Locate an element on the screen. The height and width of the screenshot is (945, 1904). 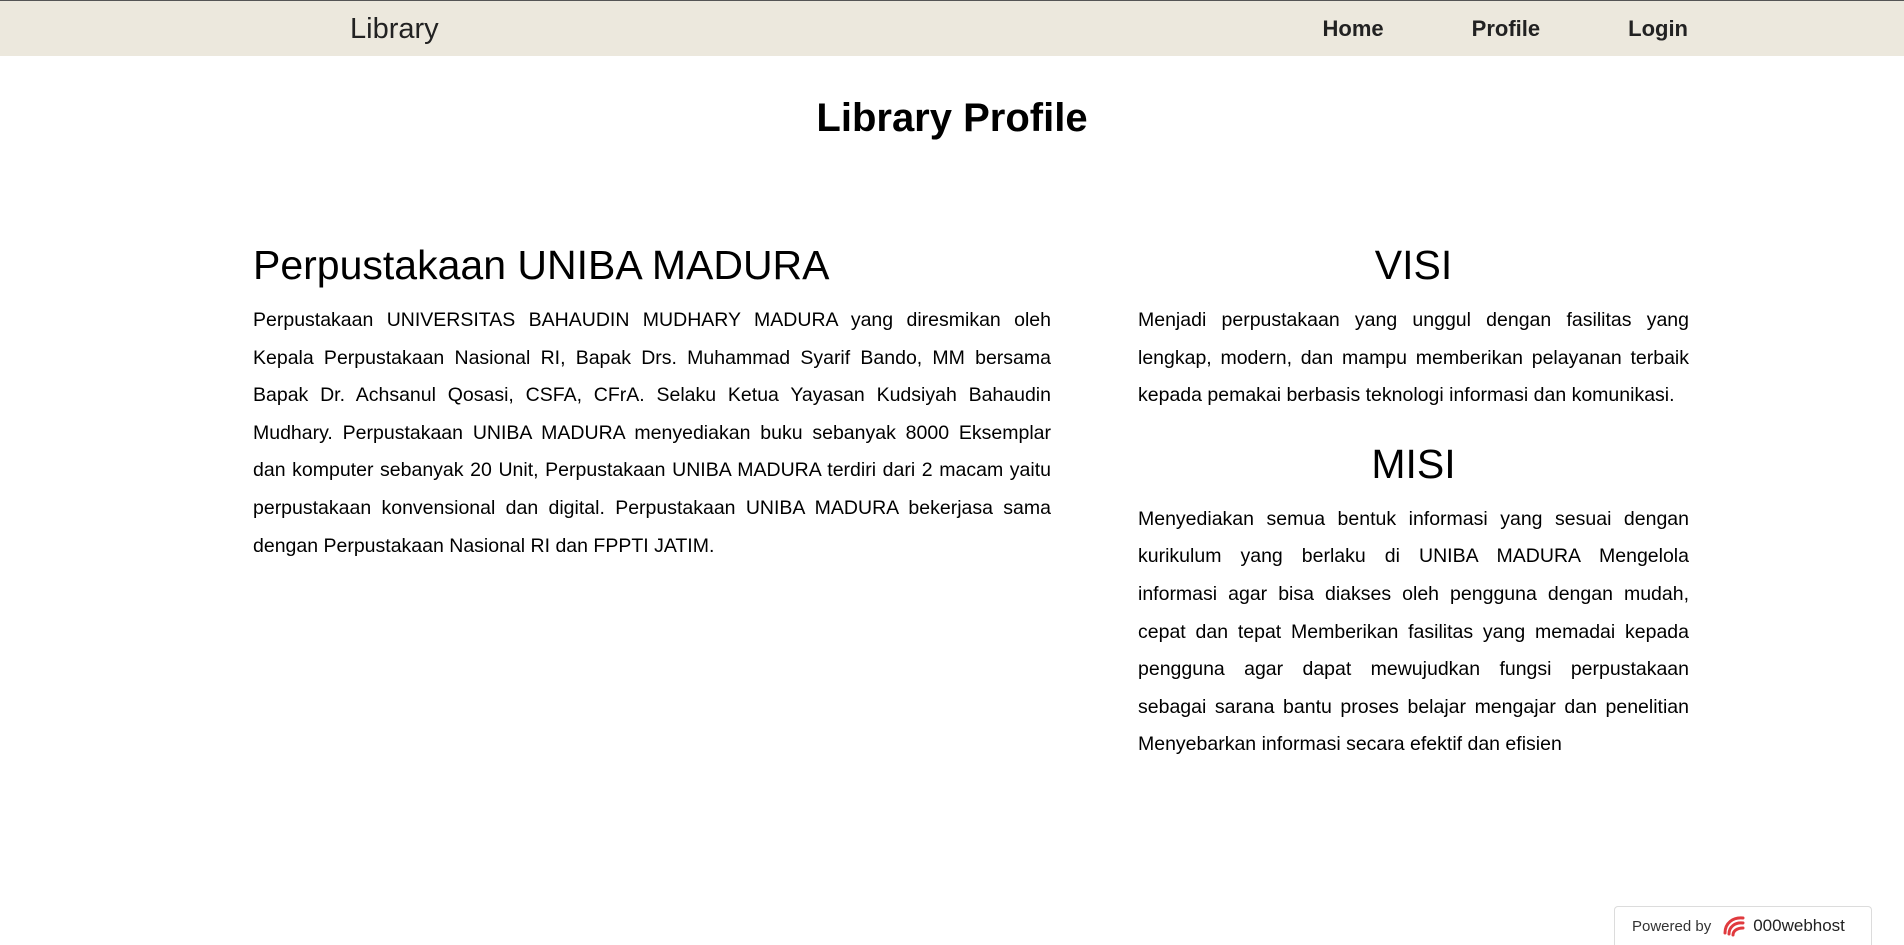
host-name: 000webhost is located at coordinates (1799, 925).